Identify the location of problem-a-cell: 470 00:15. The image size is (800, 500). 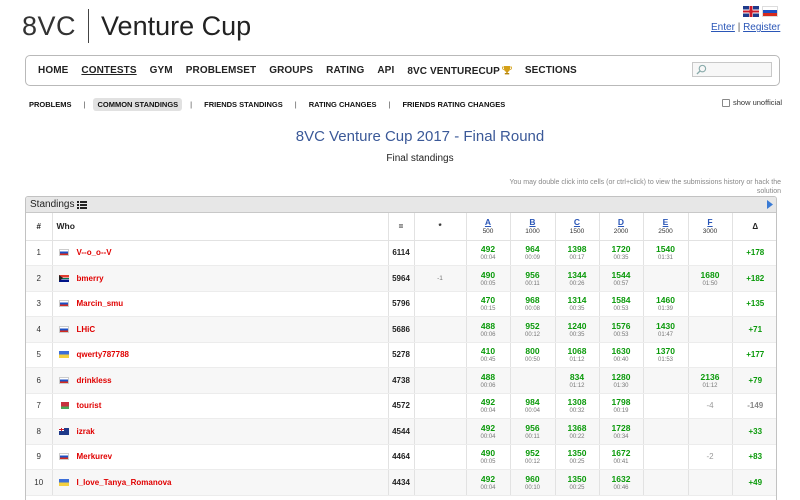
(488, 304).